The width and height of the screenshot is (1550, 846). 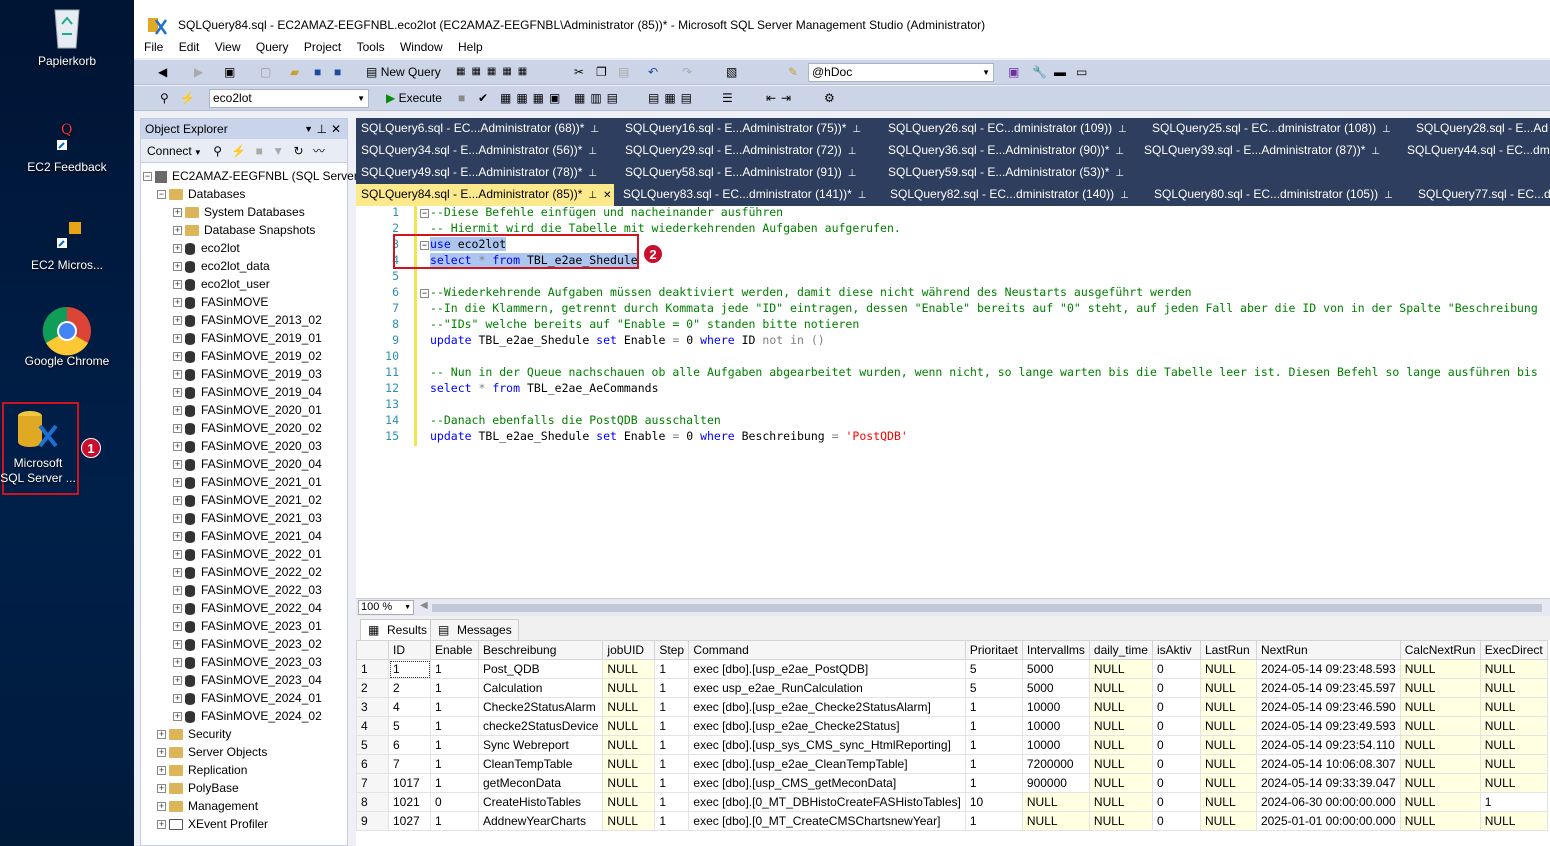 What do you see at coordinates (244, 518) in the screenshot?
I see `database-node: + FASinMOVE_2021_03` at bounding box center [244, 518].